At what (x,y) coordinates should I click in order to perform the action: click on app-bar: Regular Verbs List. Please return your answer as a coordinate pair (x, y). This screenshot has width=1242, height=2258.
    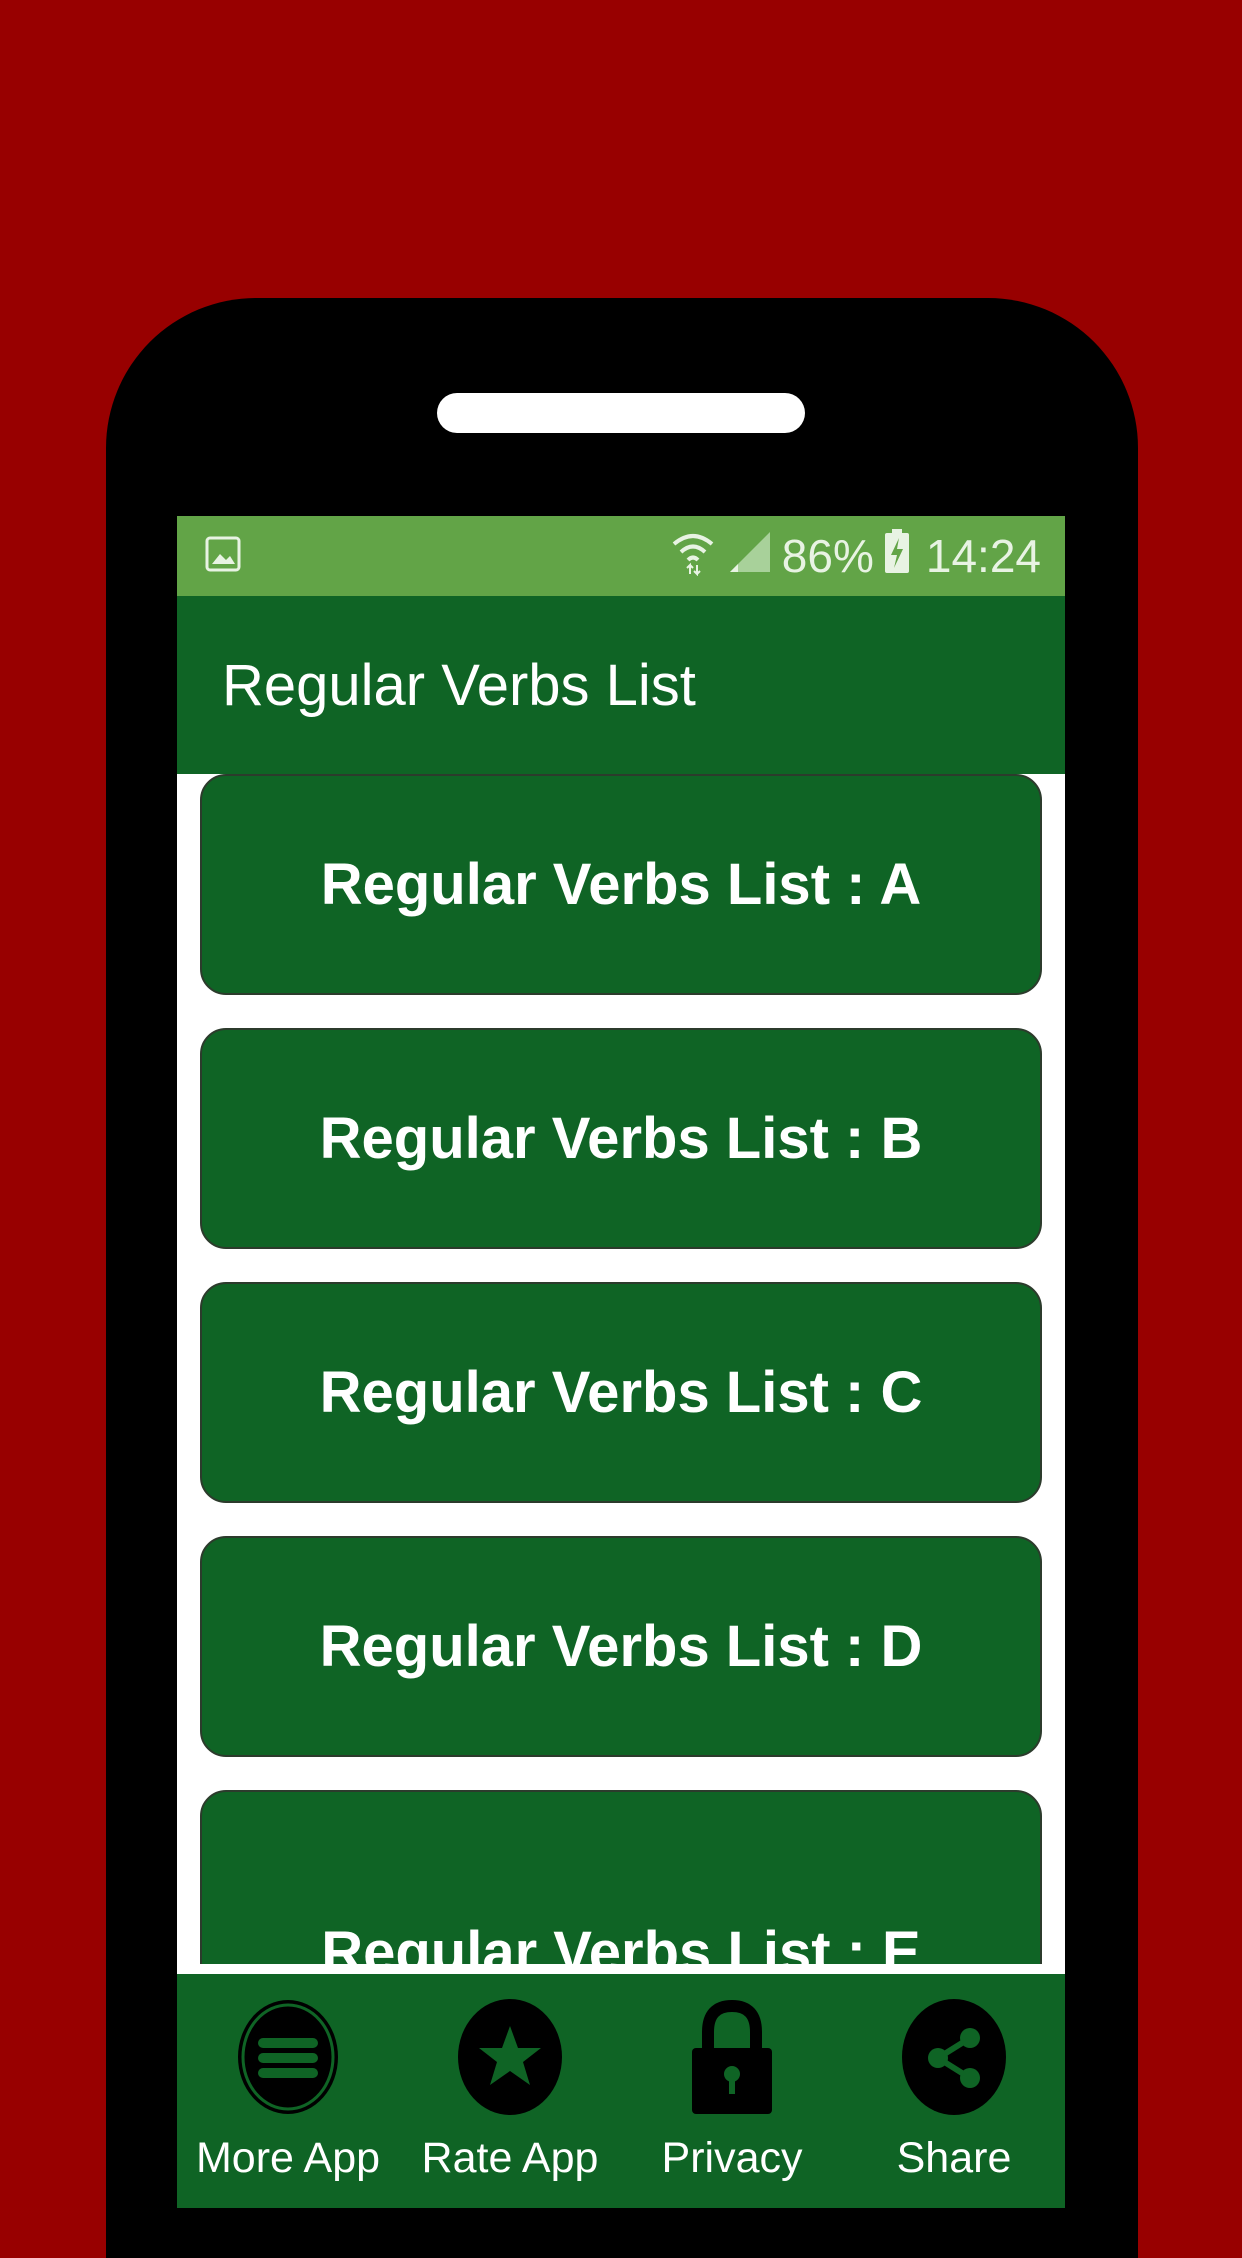
    Looking at the image, I should click on (621, 685).